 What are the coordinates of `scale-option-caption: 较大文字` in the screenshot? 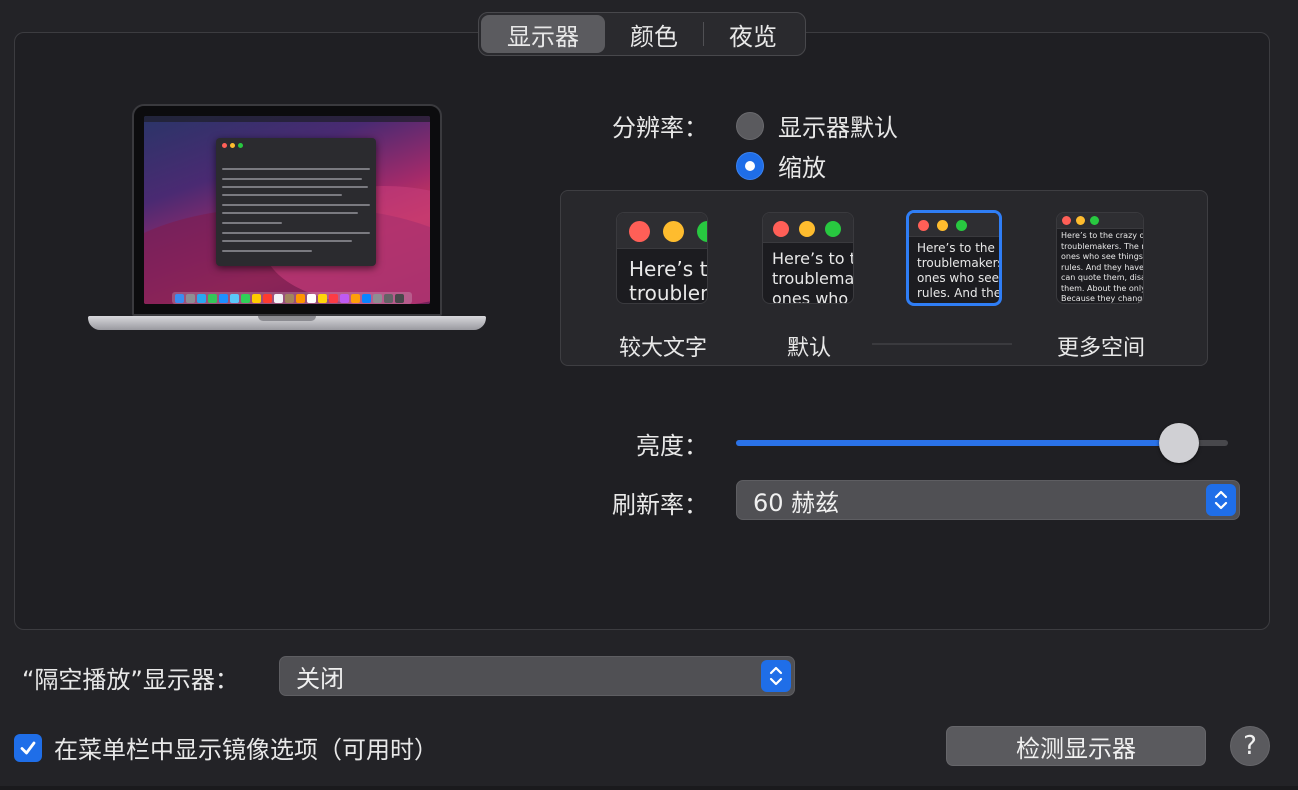 It's located at (662, 348).